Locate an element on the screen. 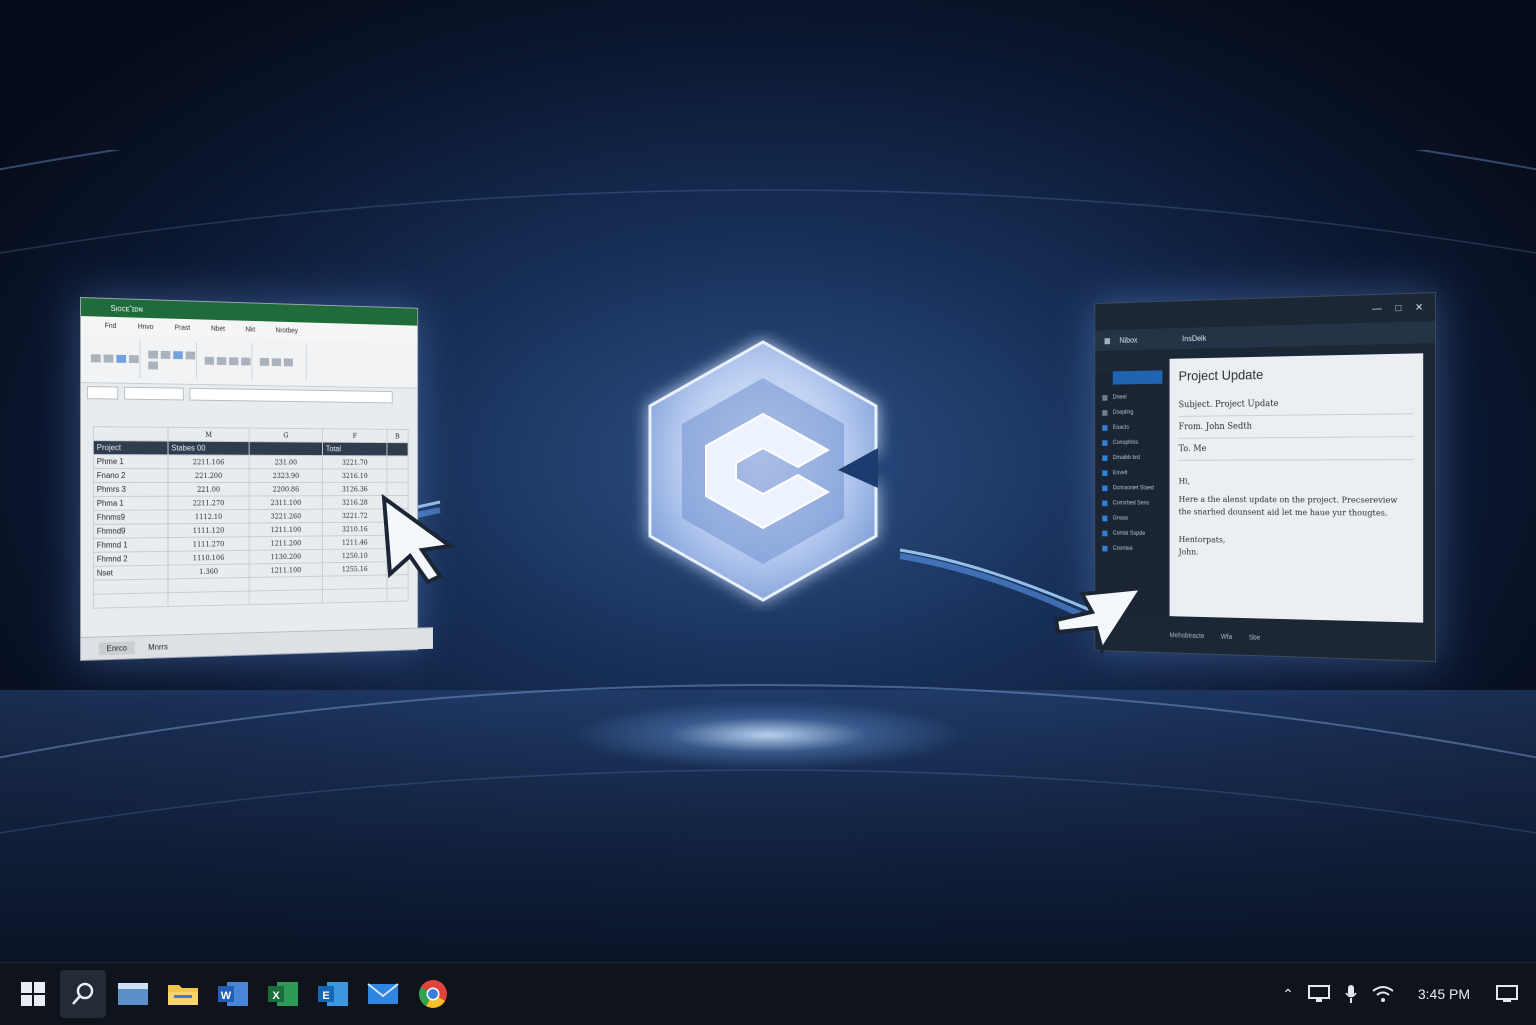  align-left-icon is located at coordinates (209, 361).